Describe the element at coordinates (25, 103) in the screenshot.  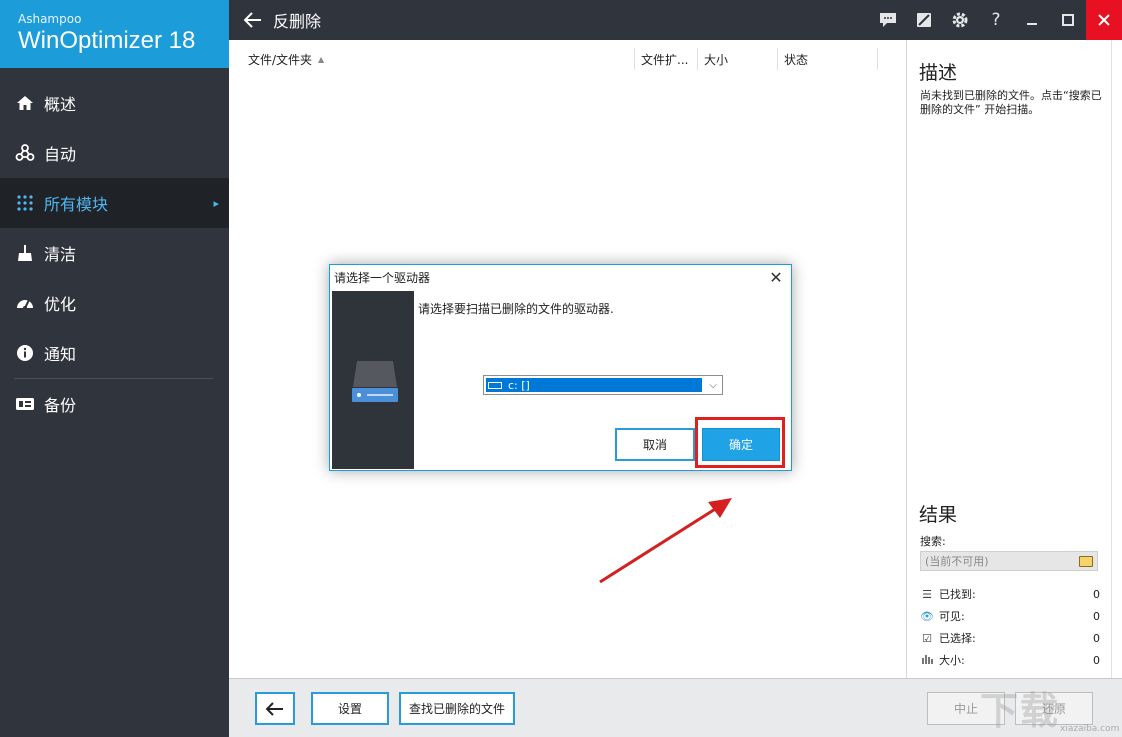
I see `home-icon` at that location.